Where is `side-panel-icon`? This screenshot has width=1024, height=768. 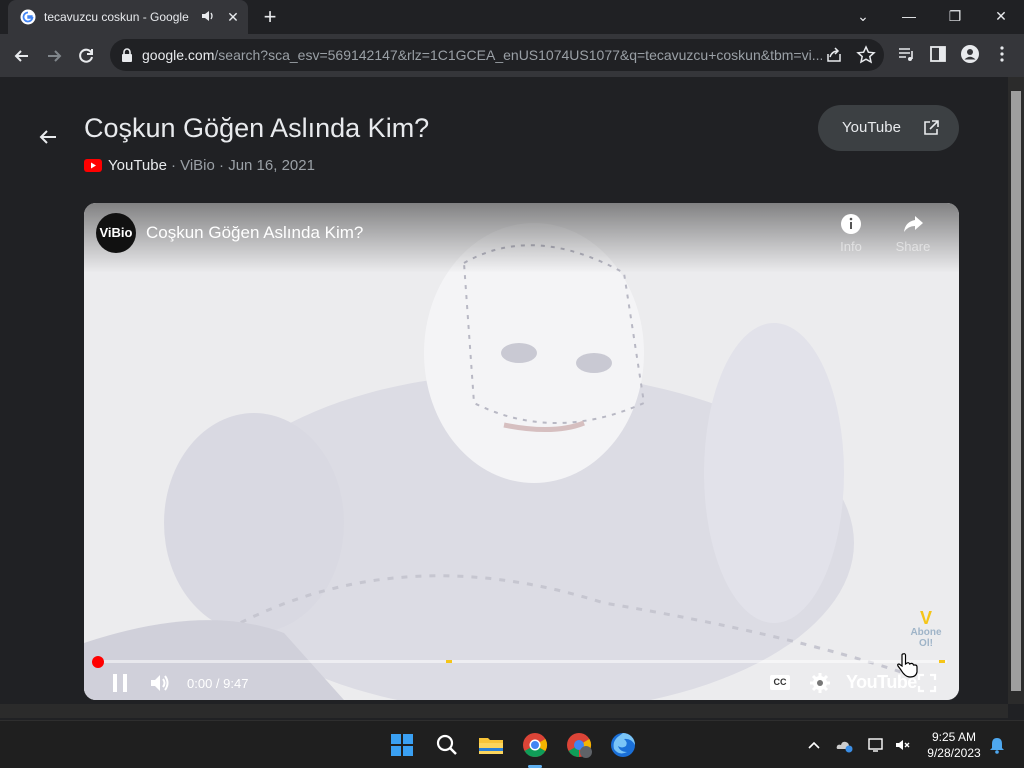
side-panel-icon is located at coordinates (938, 54).